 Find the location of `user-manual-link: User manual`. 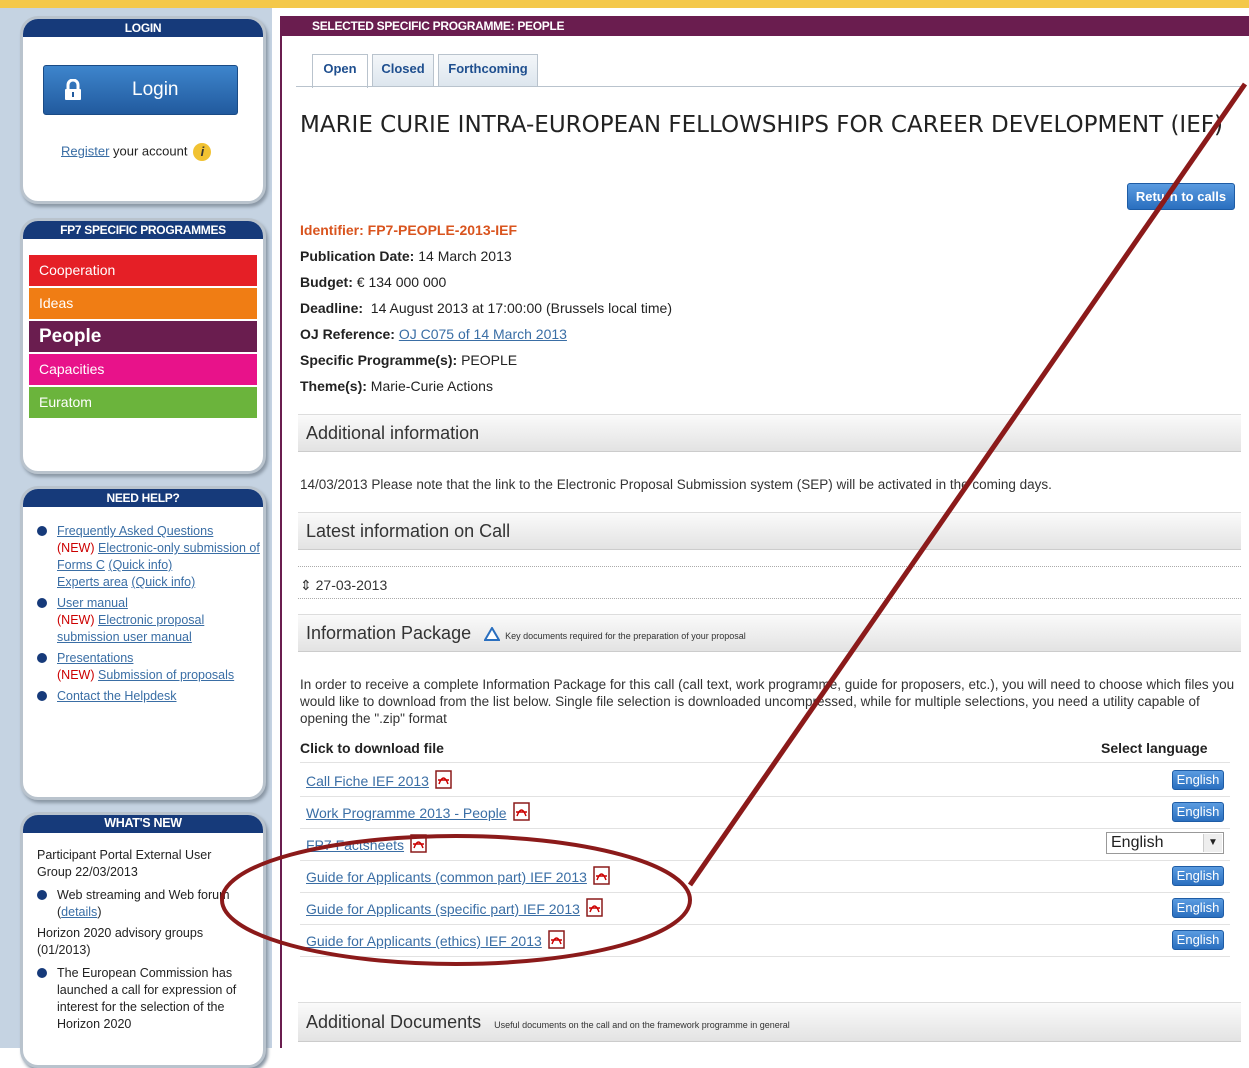

user-manual-link: User manual is located at coordinates (92, 603).